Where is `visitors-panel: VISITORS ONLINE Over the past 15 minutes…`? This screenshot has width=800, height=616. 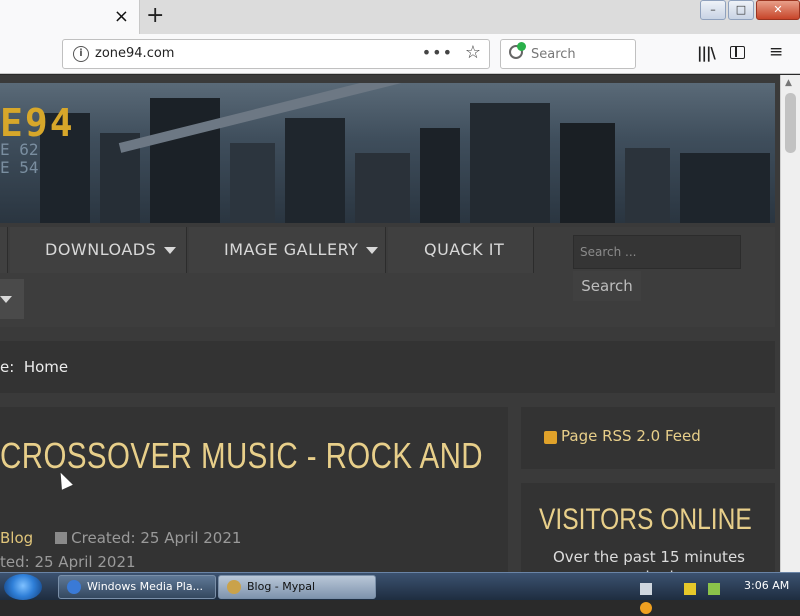 visitors-panel: VISITORS ONLINE Over the past 15 minutes… is located at coordinates (648, 527).